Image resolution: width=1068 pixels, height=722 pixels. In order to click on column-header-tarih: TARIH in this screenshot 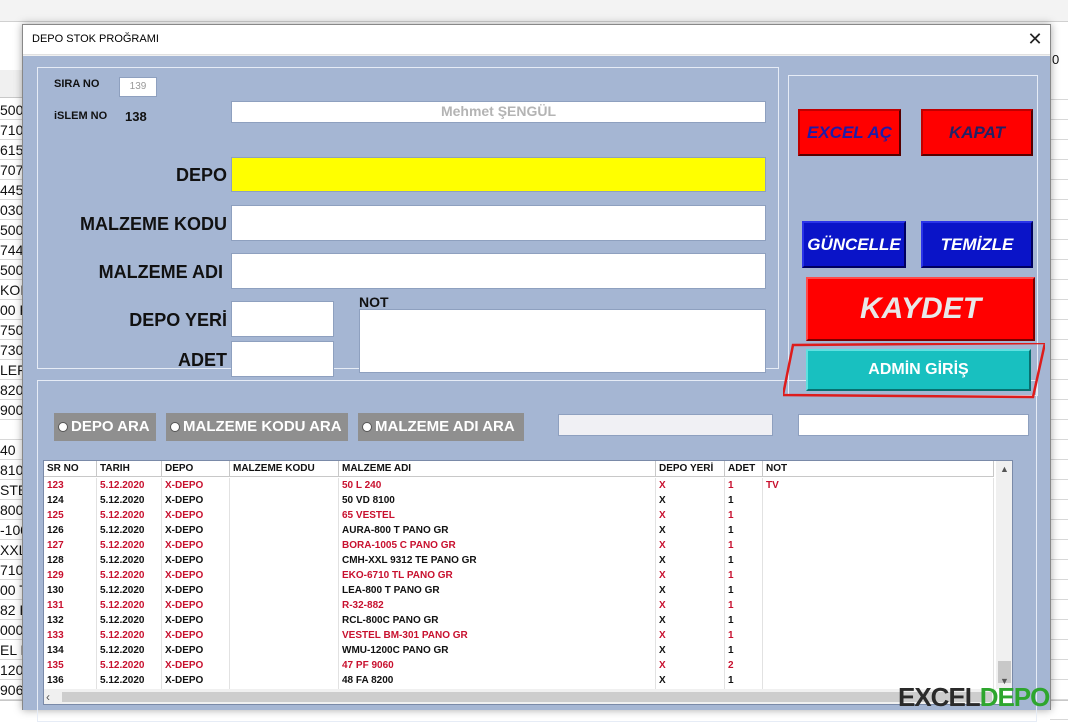, I will do `click(129, 469)`.